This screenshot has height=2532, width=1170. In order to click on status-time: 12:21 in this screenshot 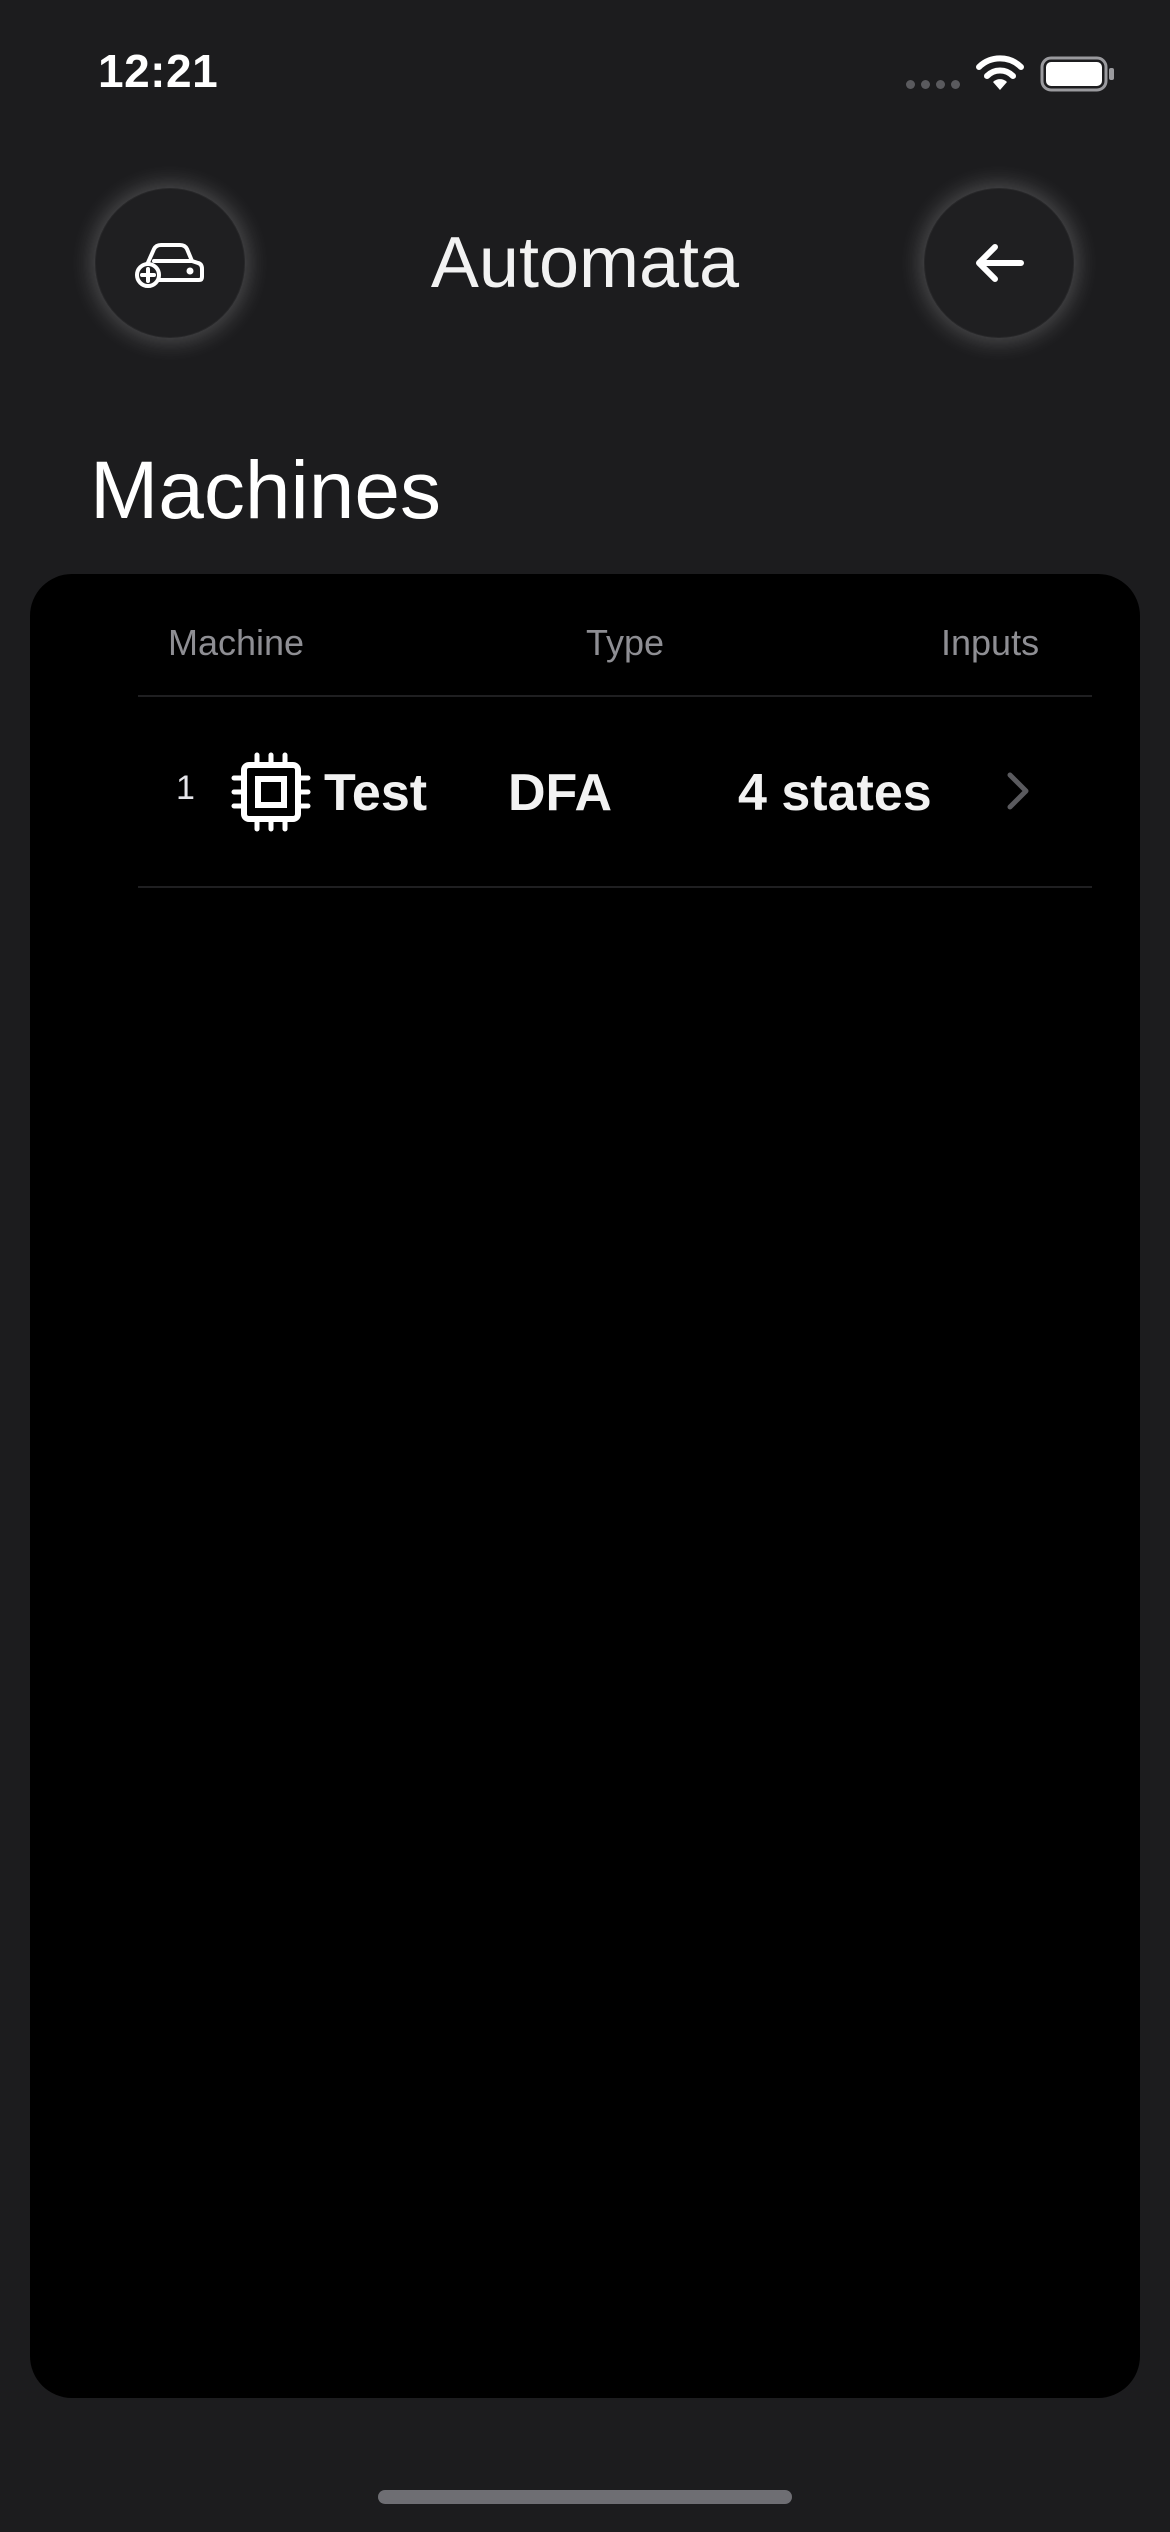, I will do `click(158, 71)`.